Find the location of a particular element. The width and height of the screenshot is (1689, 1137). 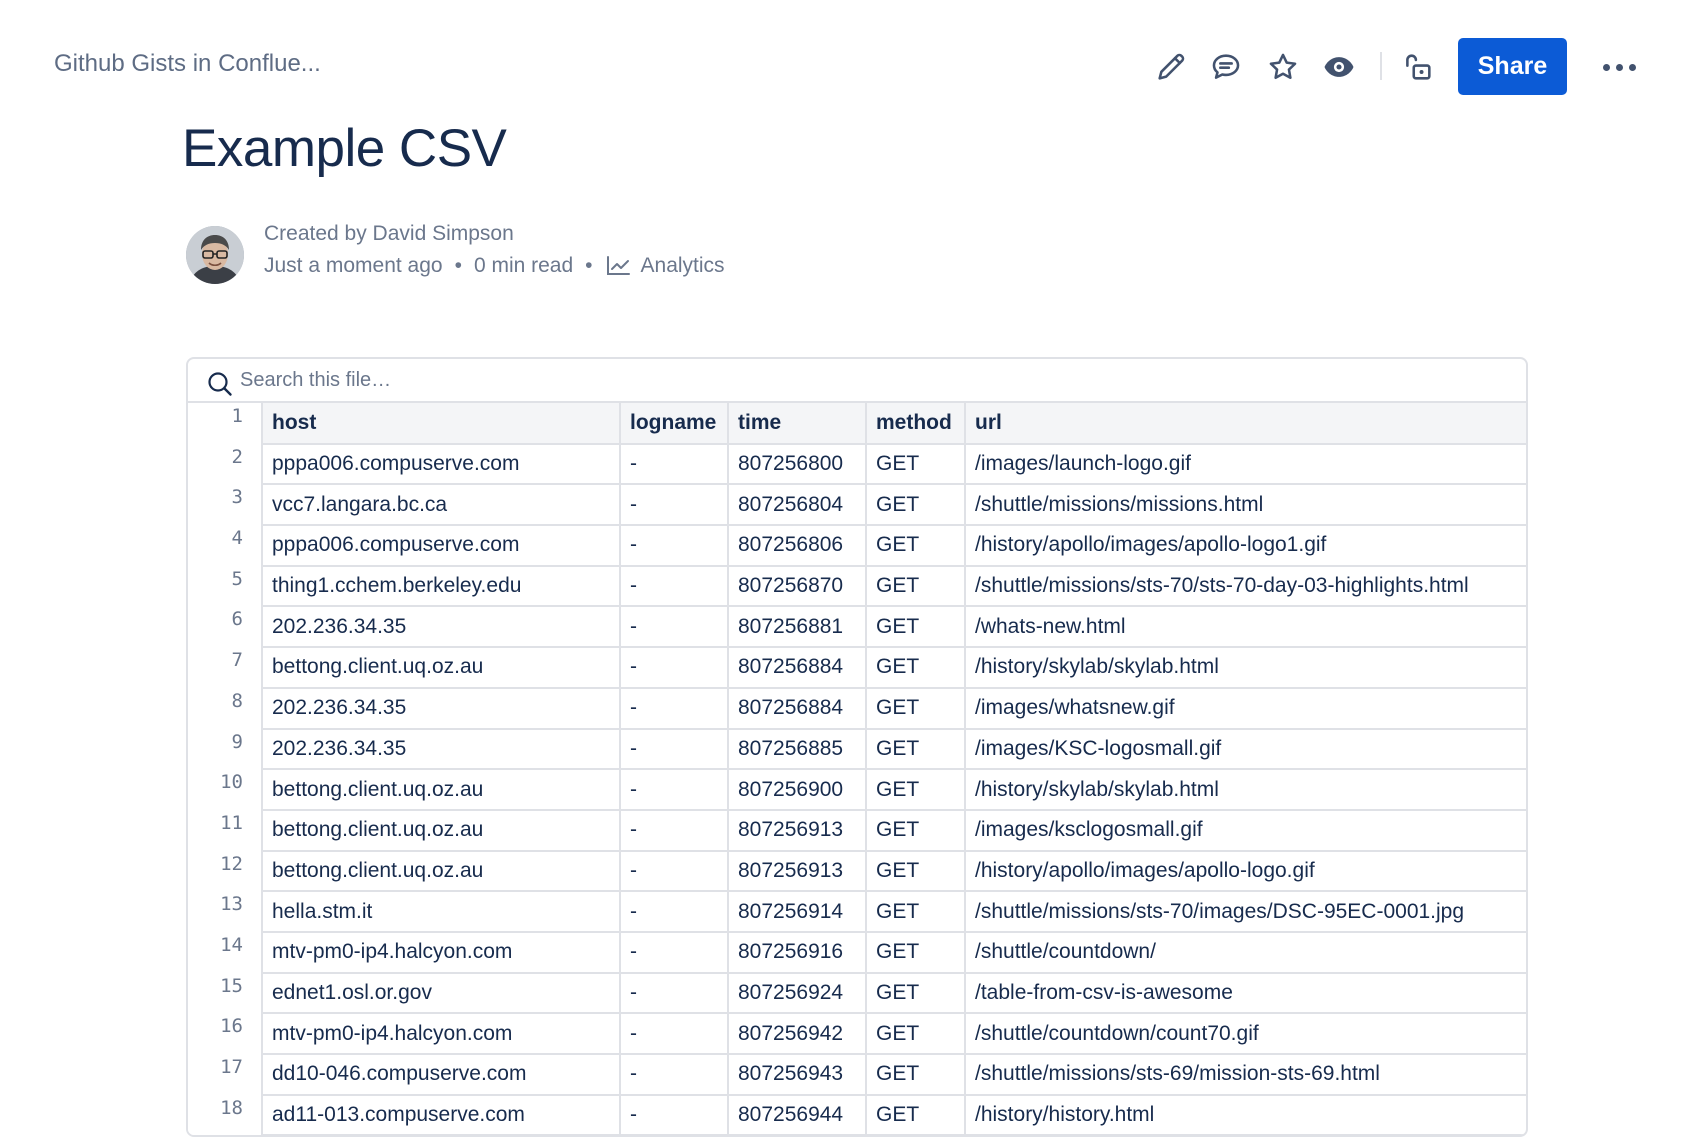

column-header: host is located at coordinates (441, 424).